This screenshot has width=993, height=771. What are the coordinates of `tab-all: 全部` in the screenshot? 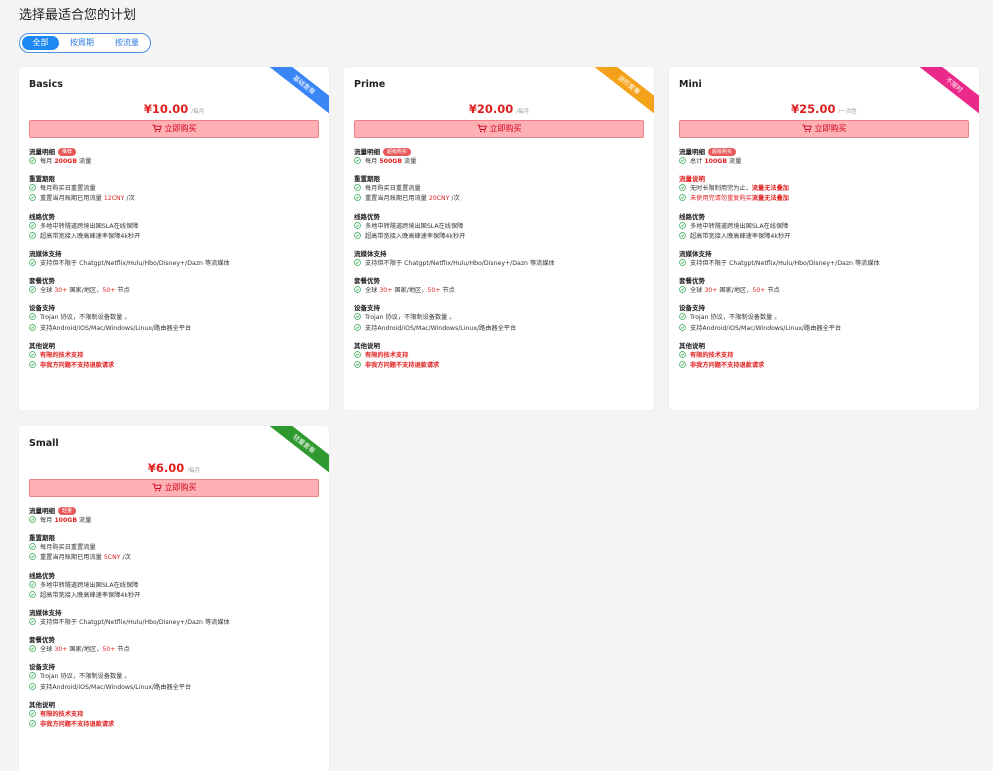 It's located at (40, 43).